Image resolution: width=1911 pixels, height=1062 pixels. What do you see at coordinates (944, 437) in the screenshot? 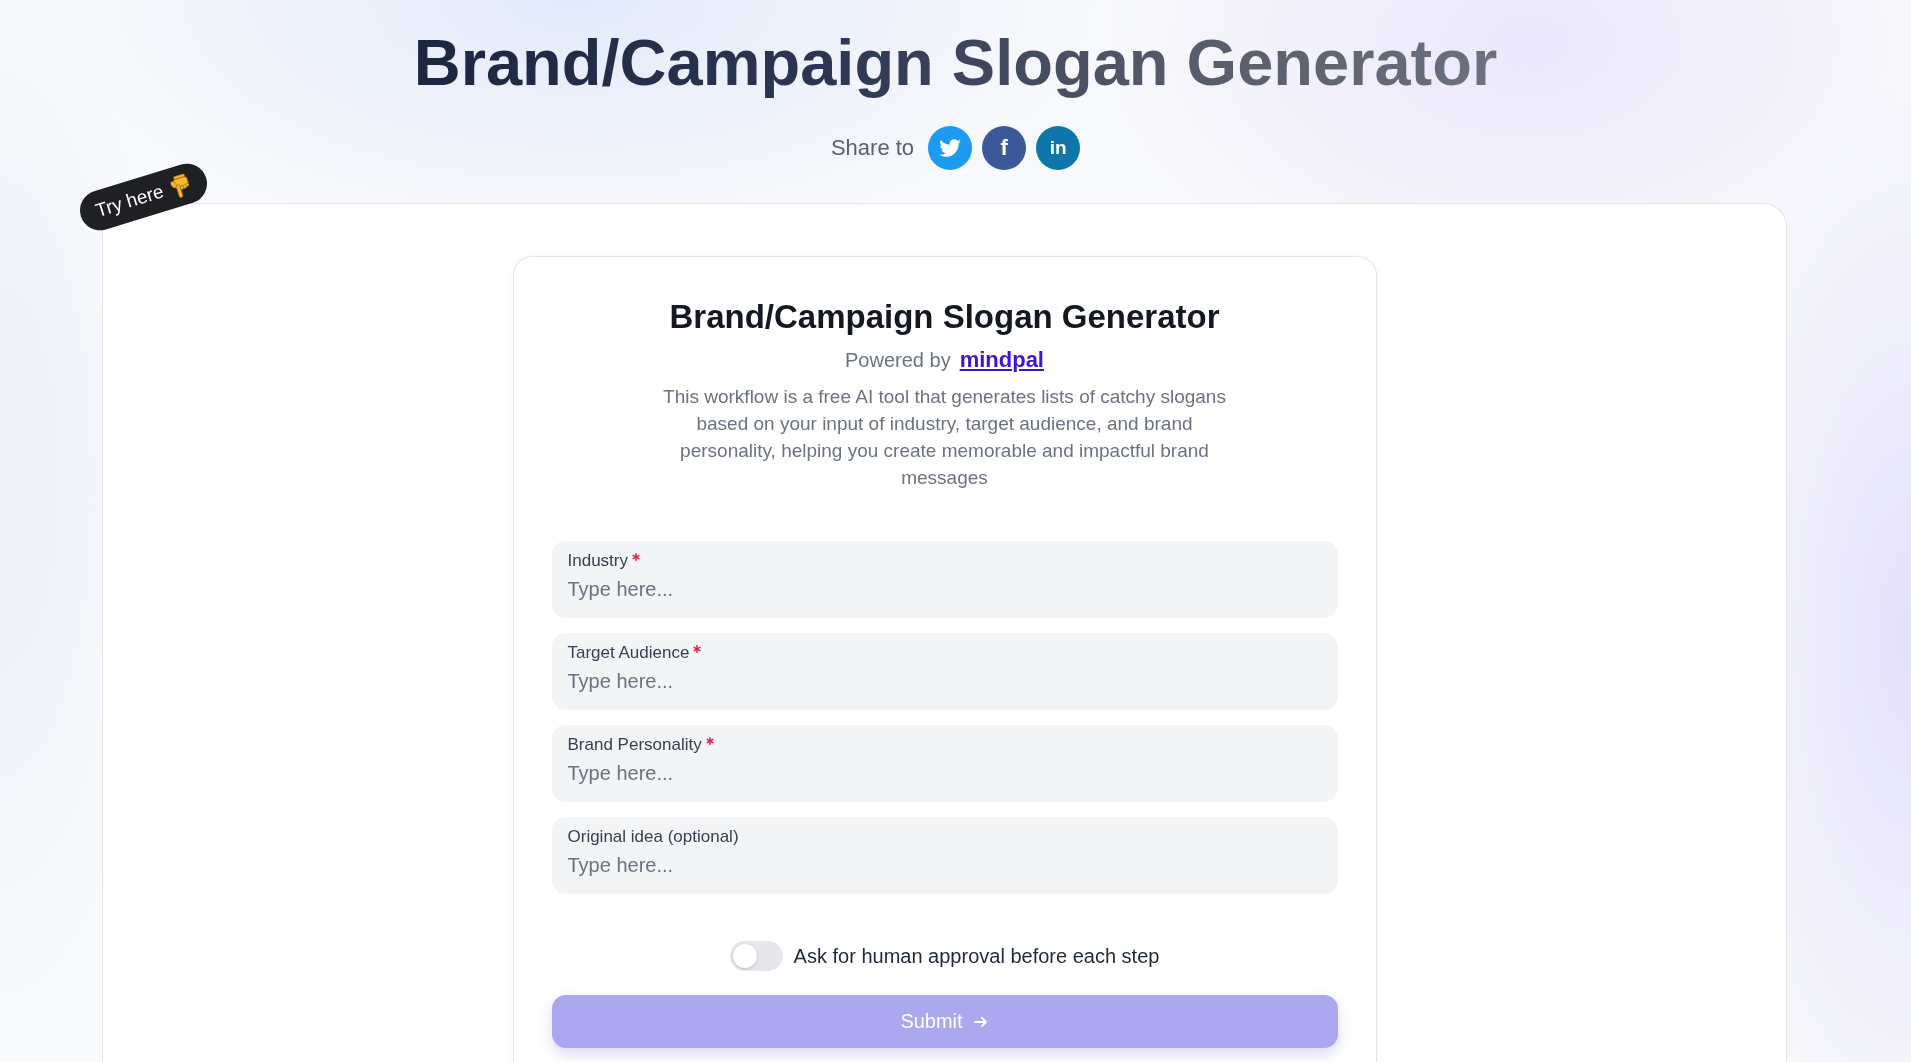
I see `description: This workflow is a free AI tool that generates lists of catchy slogans based on your input of industry, target audience, and brand personality, helping you create memorable and impactful brand messages` at bounding box center [944, 437].